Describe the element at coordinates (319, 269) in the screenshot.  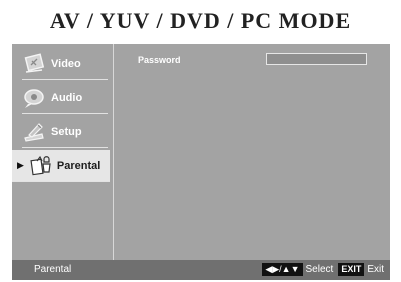
I see `select-hint-label: Select` at that location.